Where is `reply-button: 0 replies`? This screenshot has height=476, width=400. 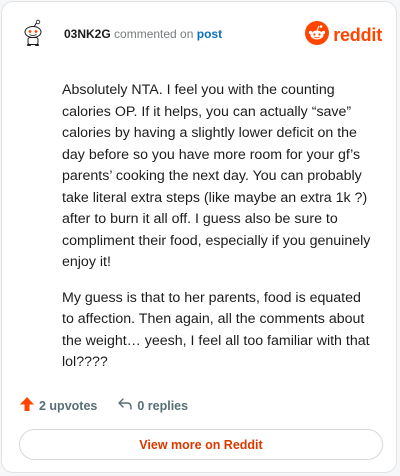 reply-button: 0 replies is located at coordinates (152, 405).